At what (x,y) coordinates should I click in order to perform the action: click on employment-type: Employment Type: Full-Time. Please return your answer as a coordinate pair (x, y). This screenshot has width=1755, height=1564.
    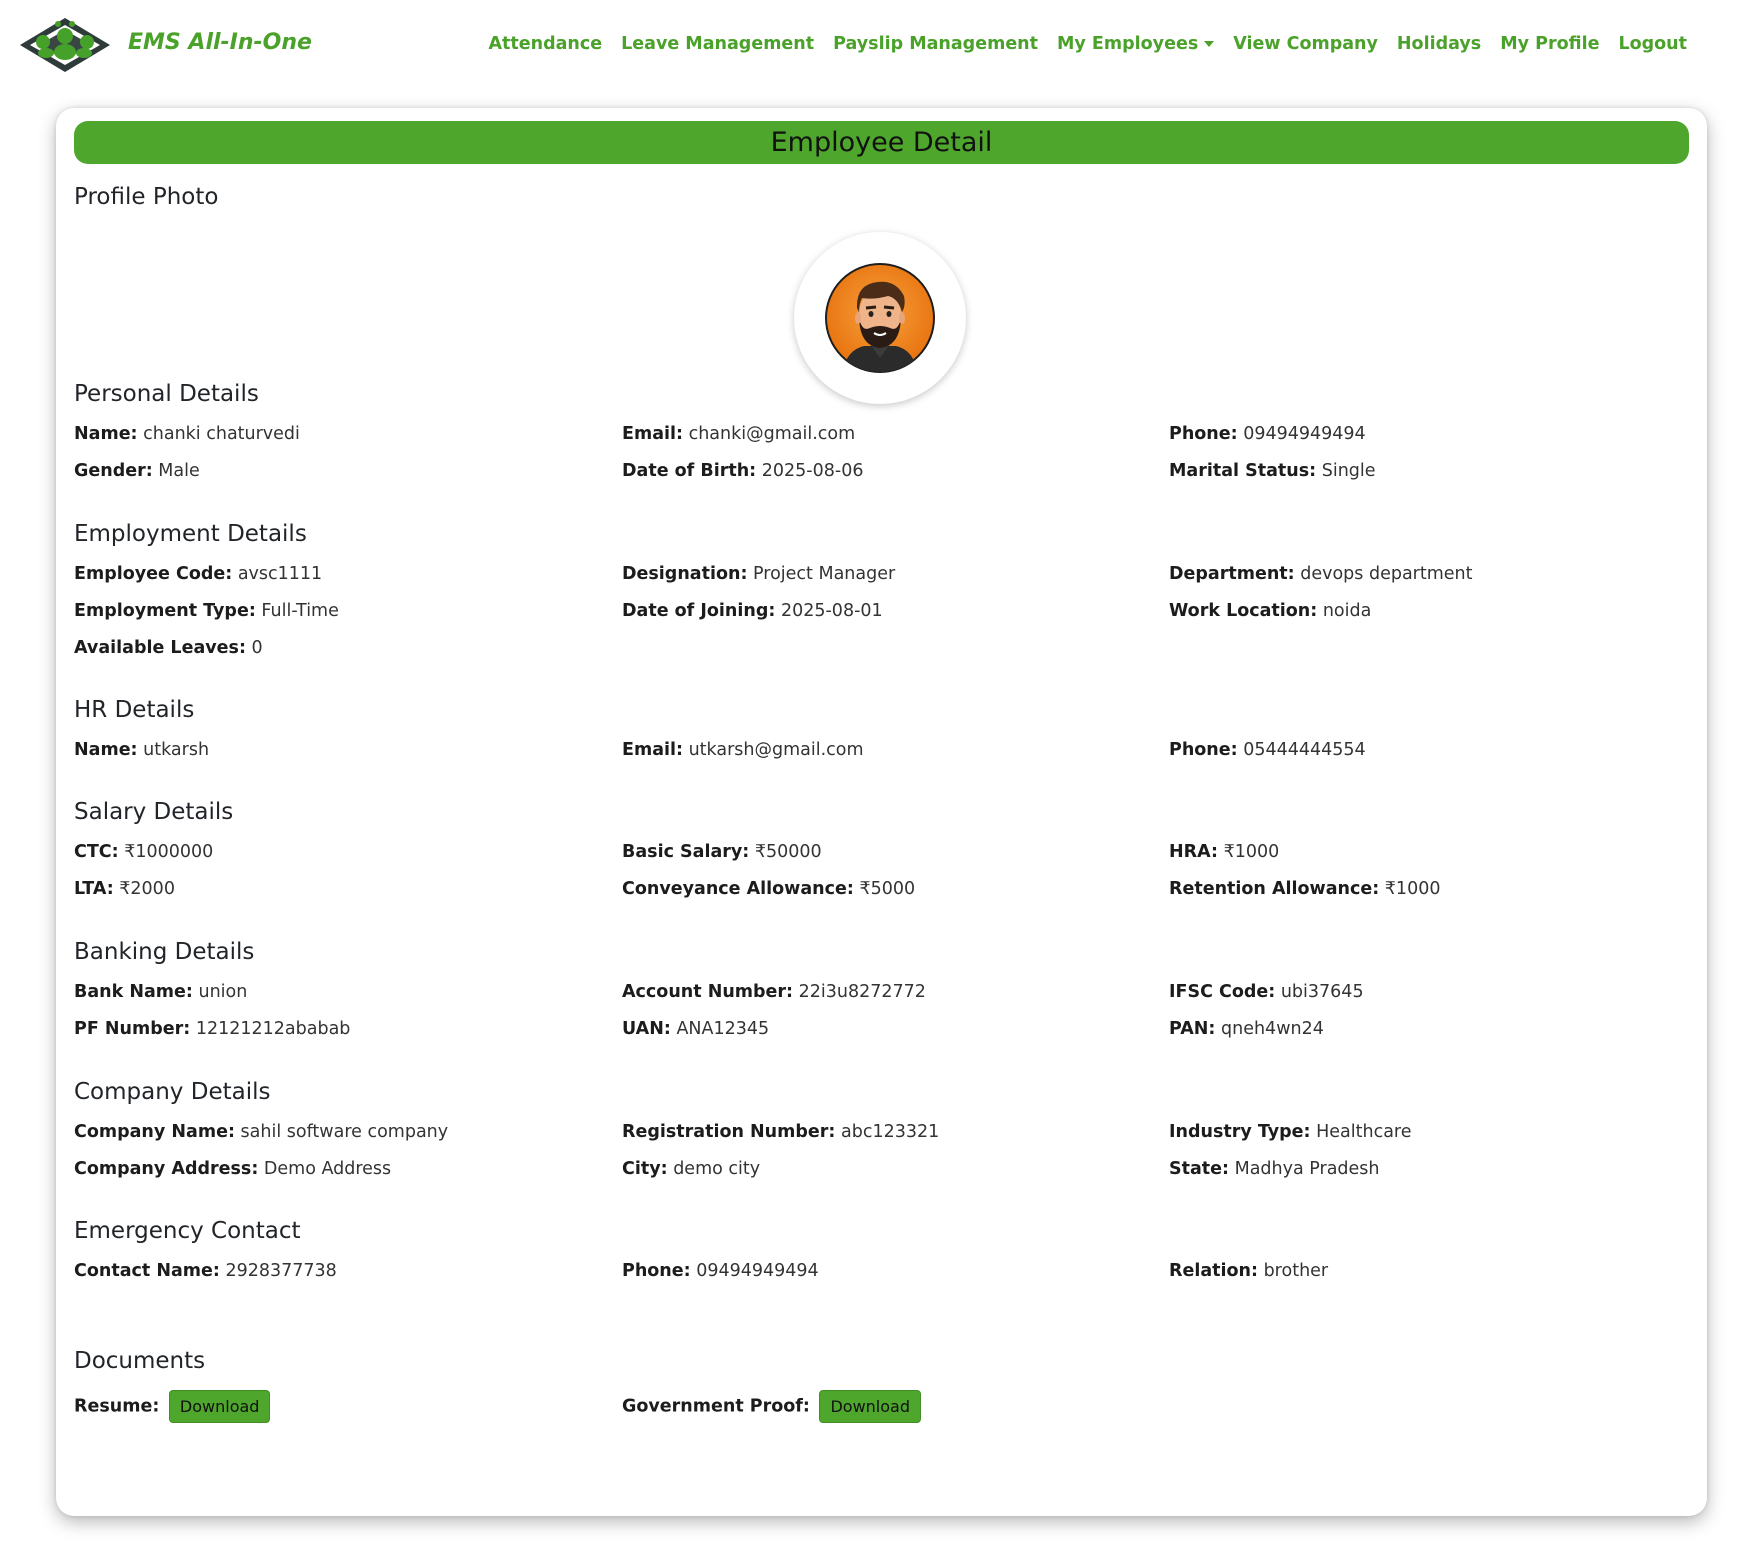
    Looking at the image, I should click on (206, 611).